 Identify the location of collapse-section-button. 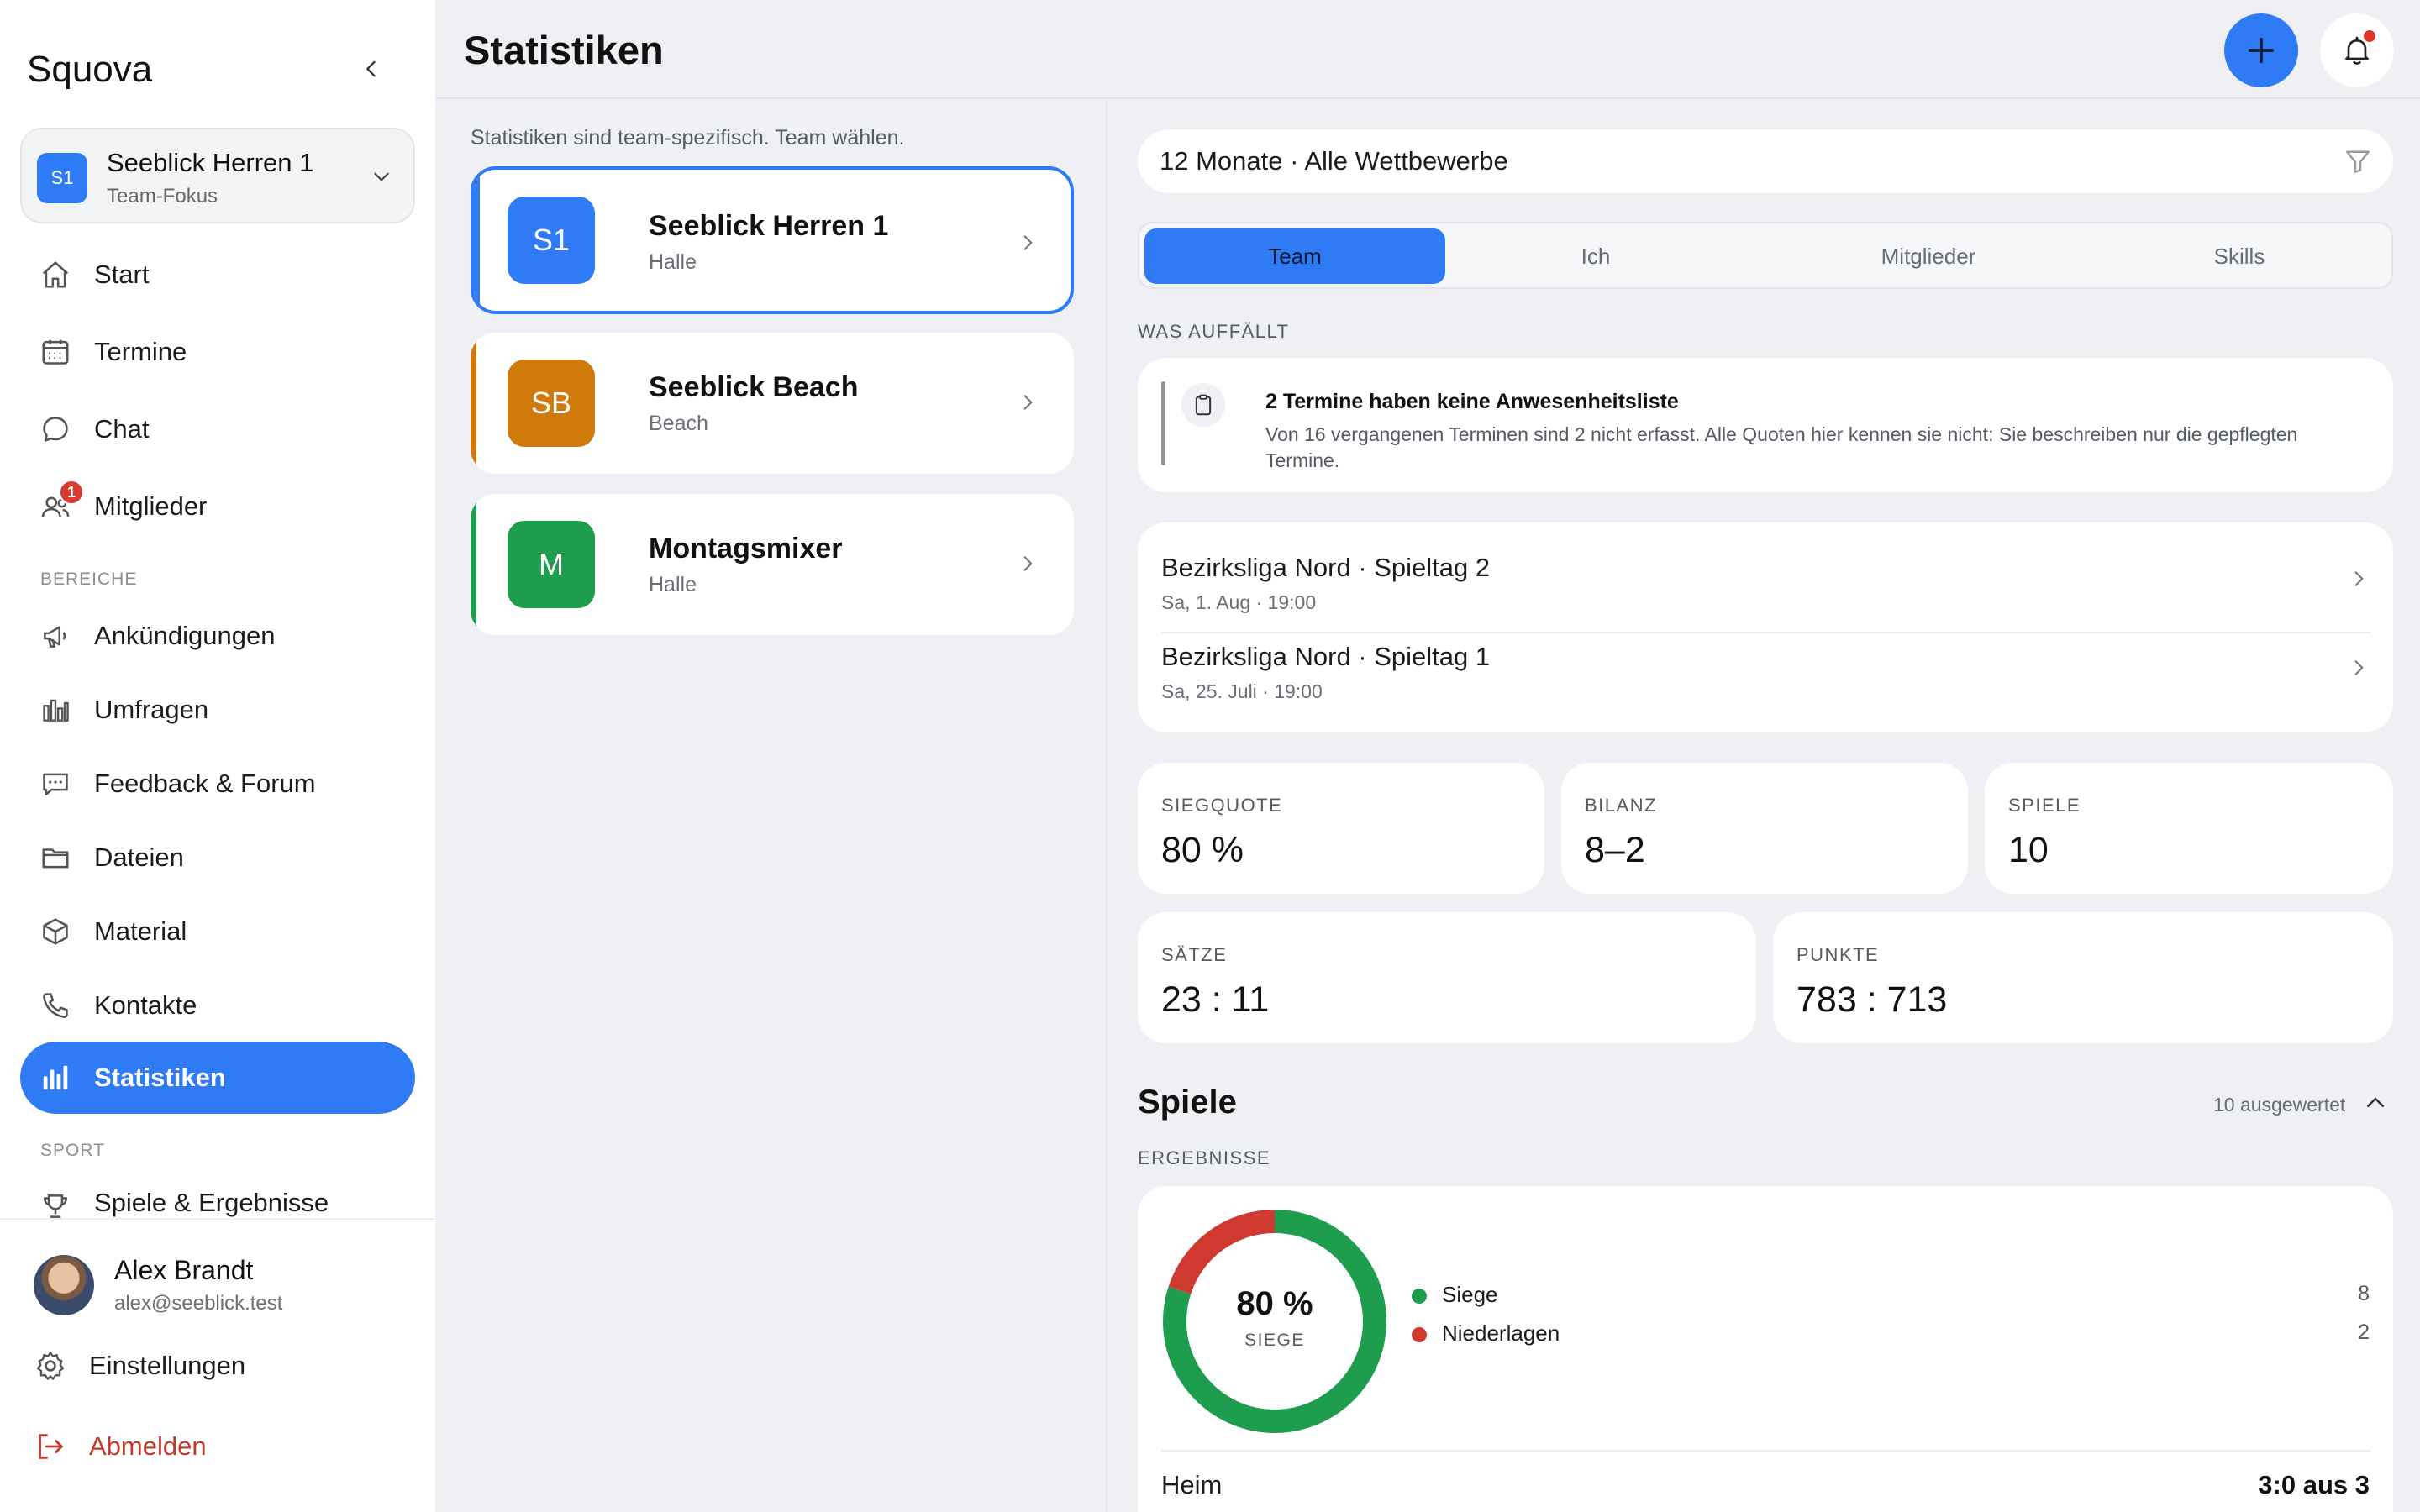
(2375, 1103).